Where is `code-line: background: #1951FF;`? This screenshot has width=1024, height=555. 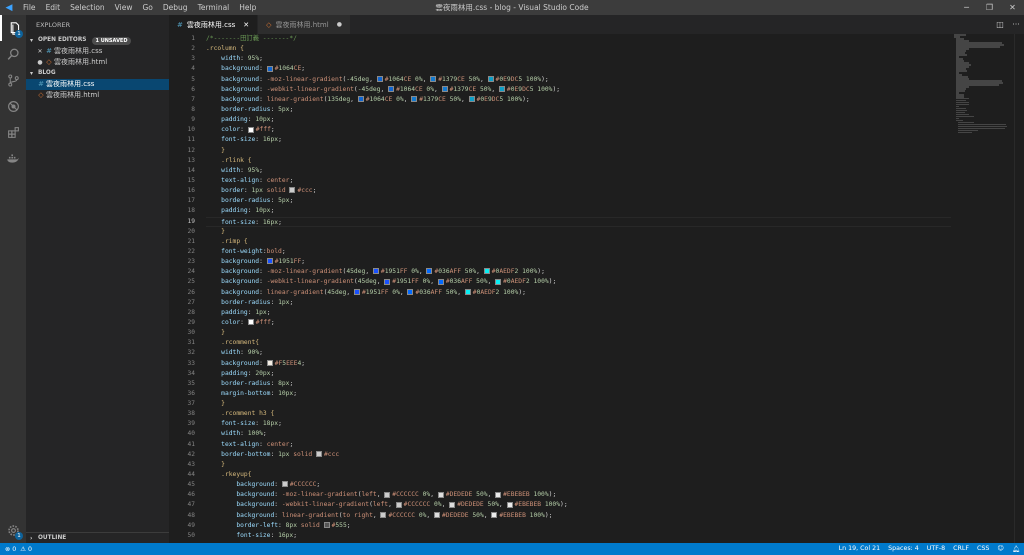
code-line: background: #1951FF; is located at coordinates (578, 262).